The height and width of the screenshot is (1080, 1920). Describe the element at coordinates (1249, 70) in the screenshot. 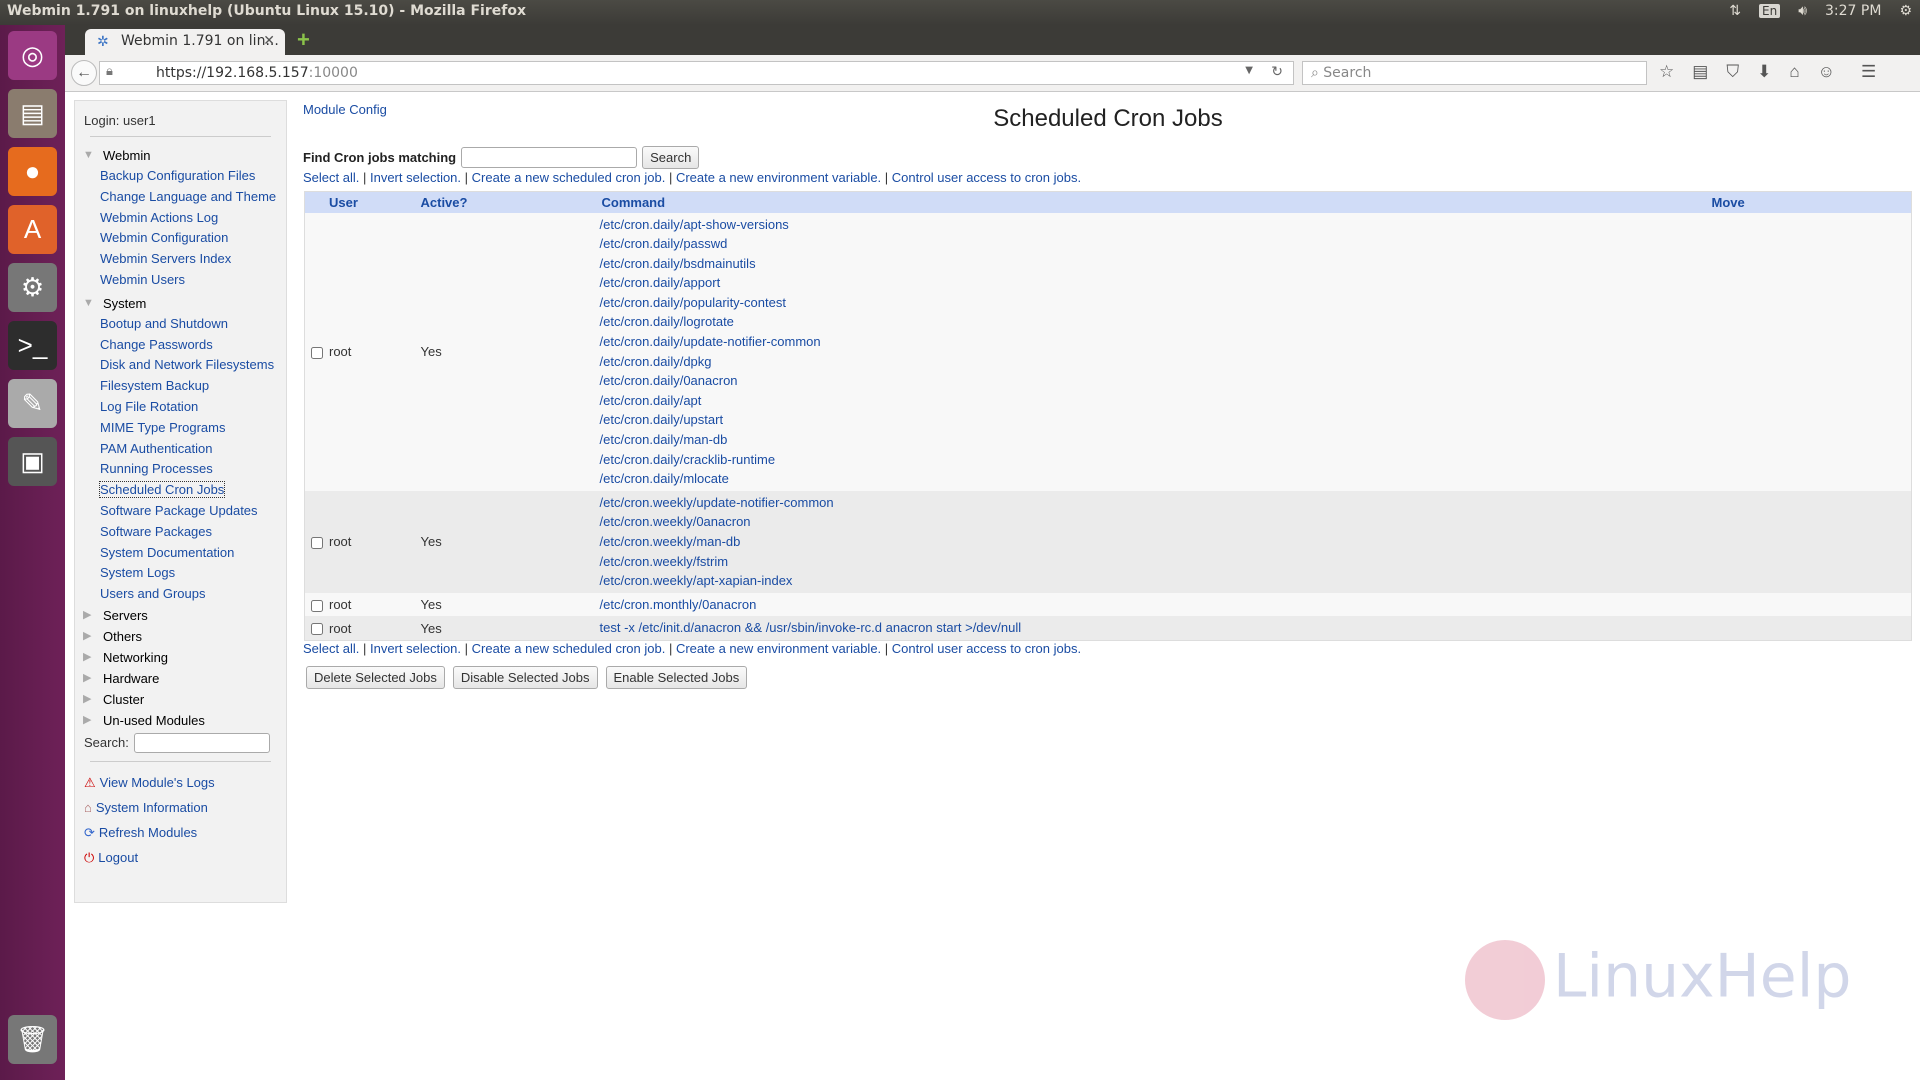

I see `history-dropdown-icon: ▼` at that location.